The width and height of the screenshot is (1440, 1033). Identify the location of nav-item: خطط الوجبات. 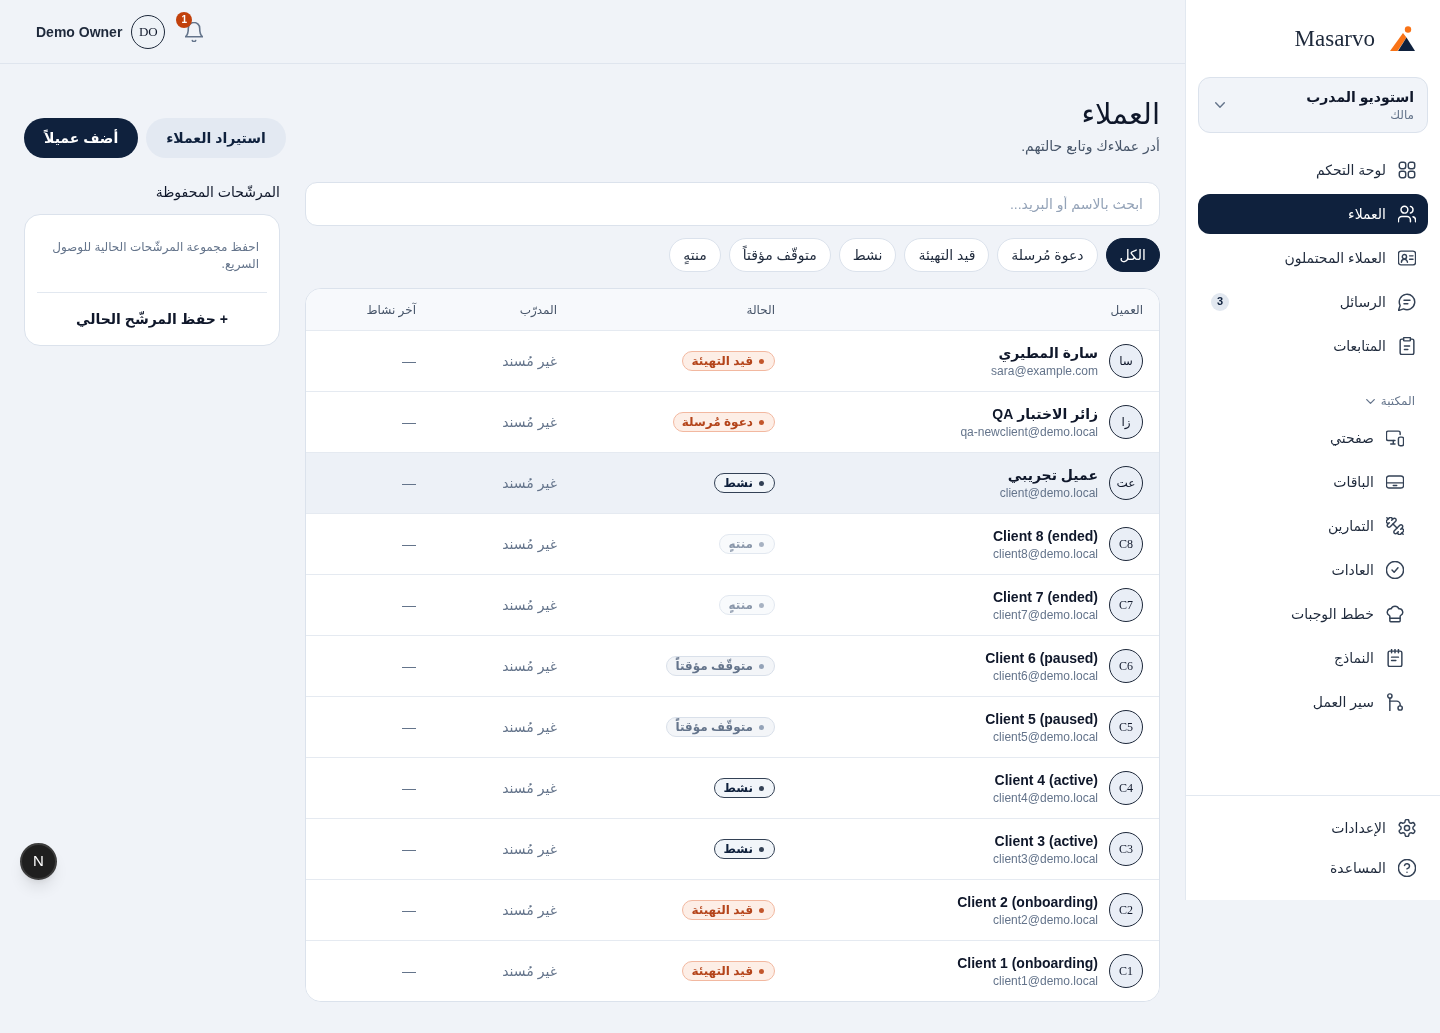
(1313, 614).